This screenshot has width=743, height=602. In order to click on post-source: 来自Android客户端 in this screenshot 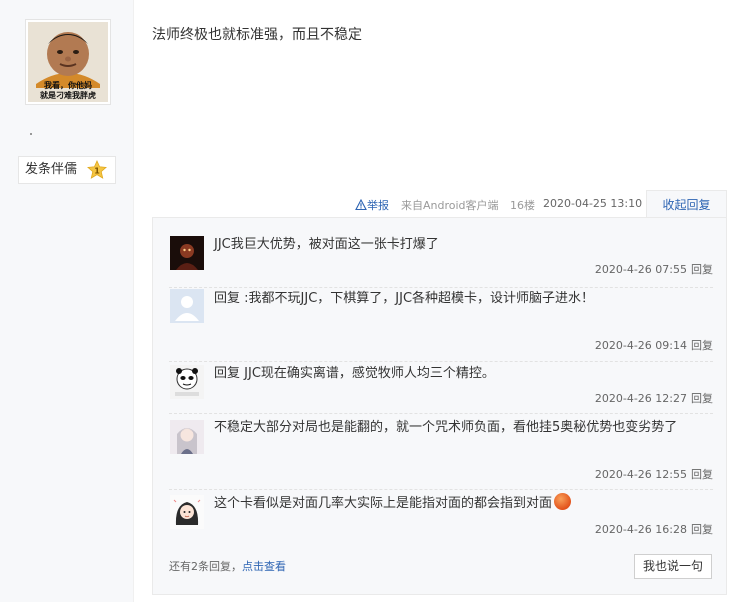, I will do `click(450, 205)`.